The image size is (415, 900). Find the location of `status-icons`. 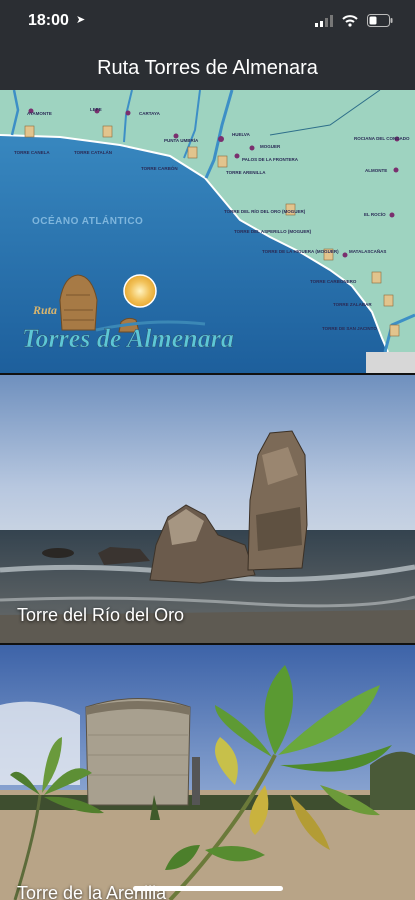

status-icons is located at coordinates (354, 20).